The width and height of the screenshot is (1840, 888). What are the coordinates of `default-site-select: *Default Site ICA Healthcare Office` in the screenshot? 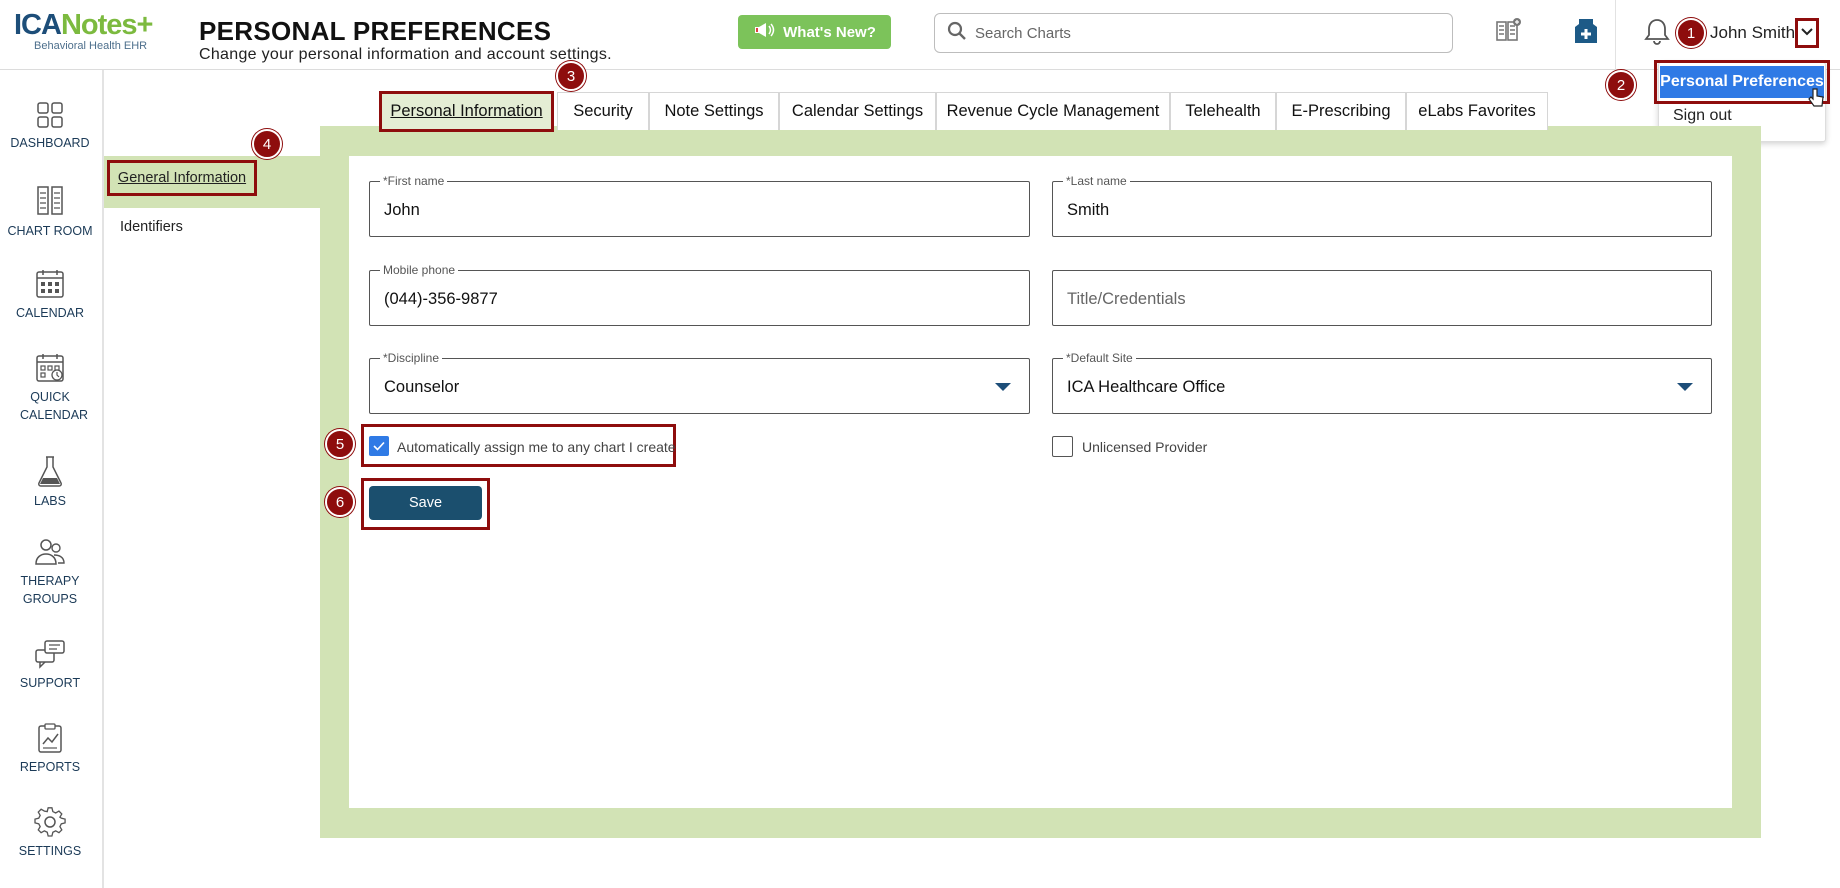 It's located at (1382, 382).